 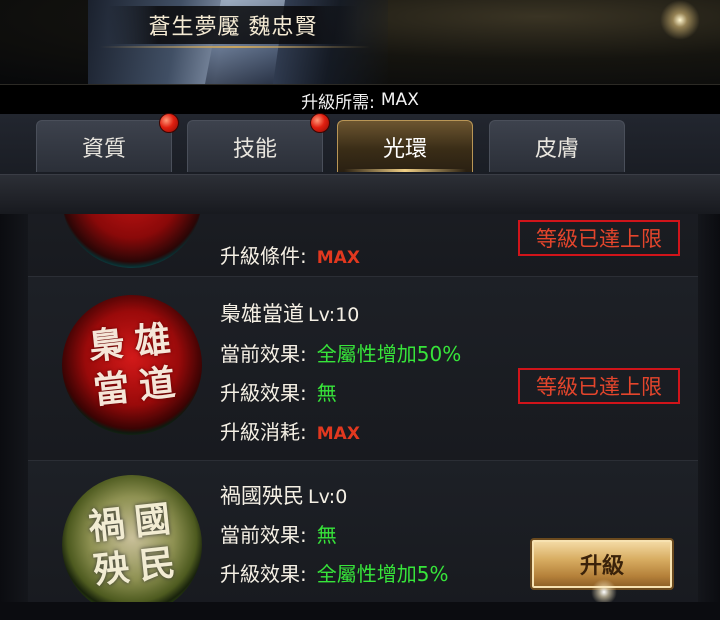 I want to click on emblem-glyph: 殃, so click(x=111, y=569).